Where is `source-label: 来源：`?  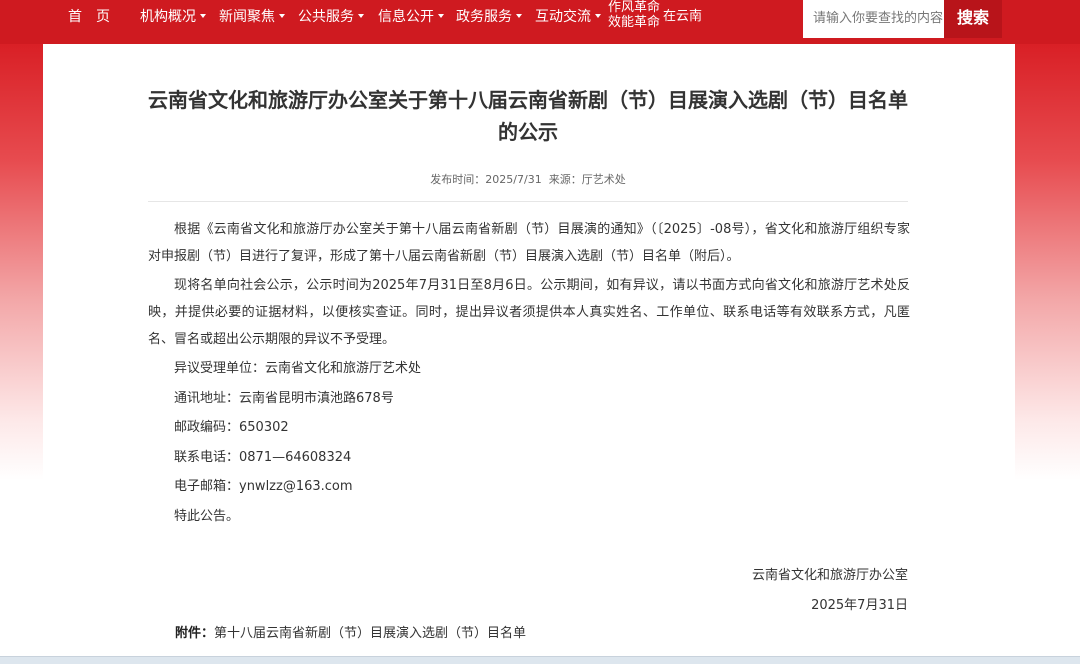
source-label: 来源： is located at coordinates (565, 179).